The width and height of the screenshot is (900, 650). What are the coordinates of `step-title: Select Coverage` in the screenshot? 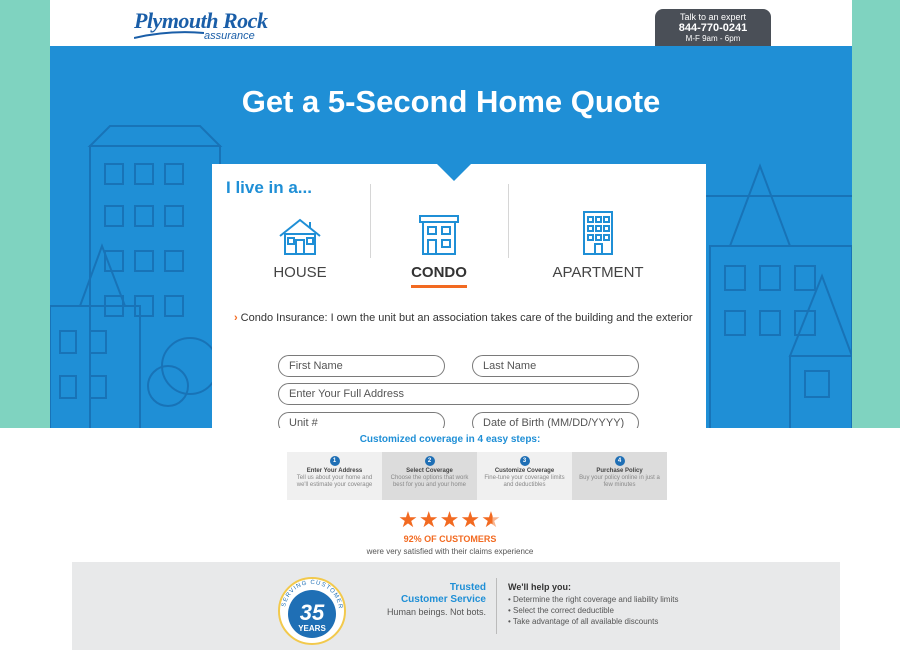 It's located at (429, 471).